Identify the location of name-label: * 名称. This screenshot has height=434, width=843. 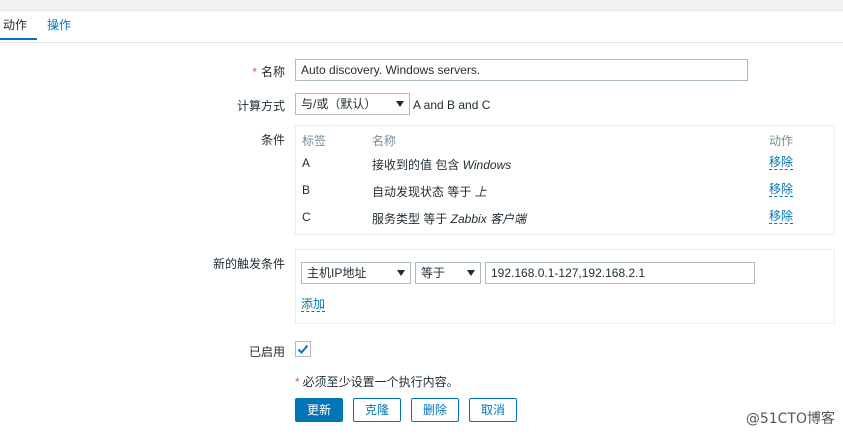
(268, 71).